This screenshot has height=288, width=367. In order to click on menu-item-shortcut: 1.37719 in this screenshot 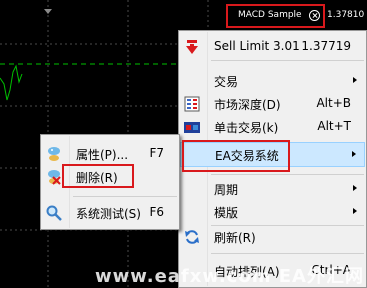, I will do `click(326, 46)`.